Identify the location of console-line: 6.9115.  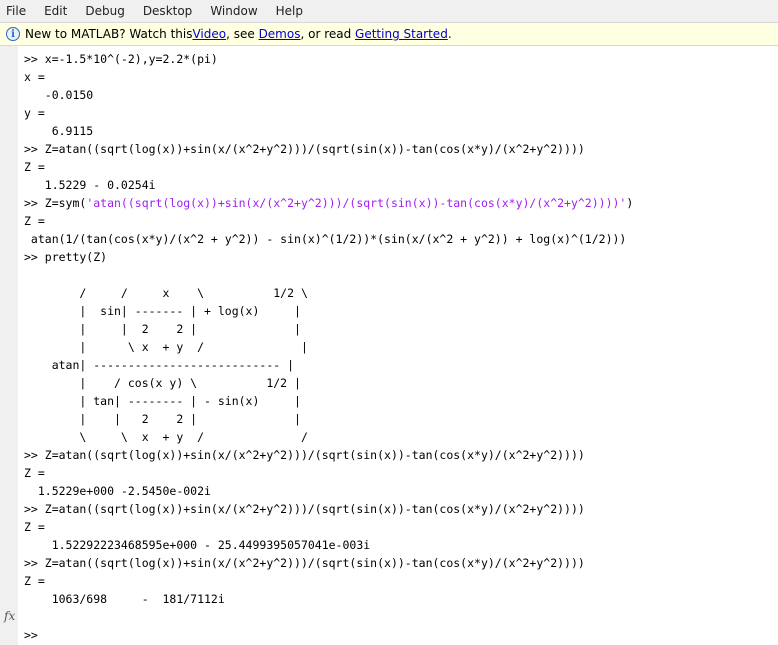
(59, 131).